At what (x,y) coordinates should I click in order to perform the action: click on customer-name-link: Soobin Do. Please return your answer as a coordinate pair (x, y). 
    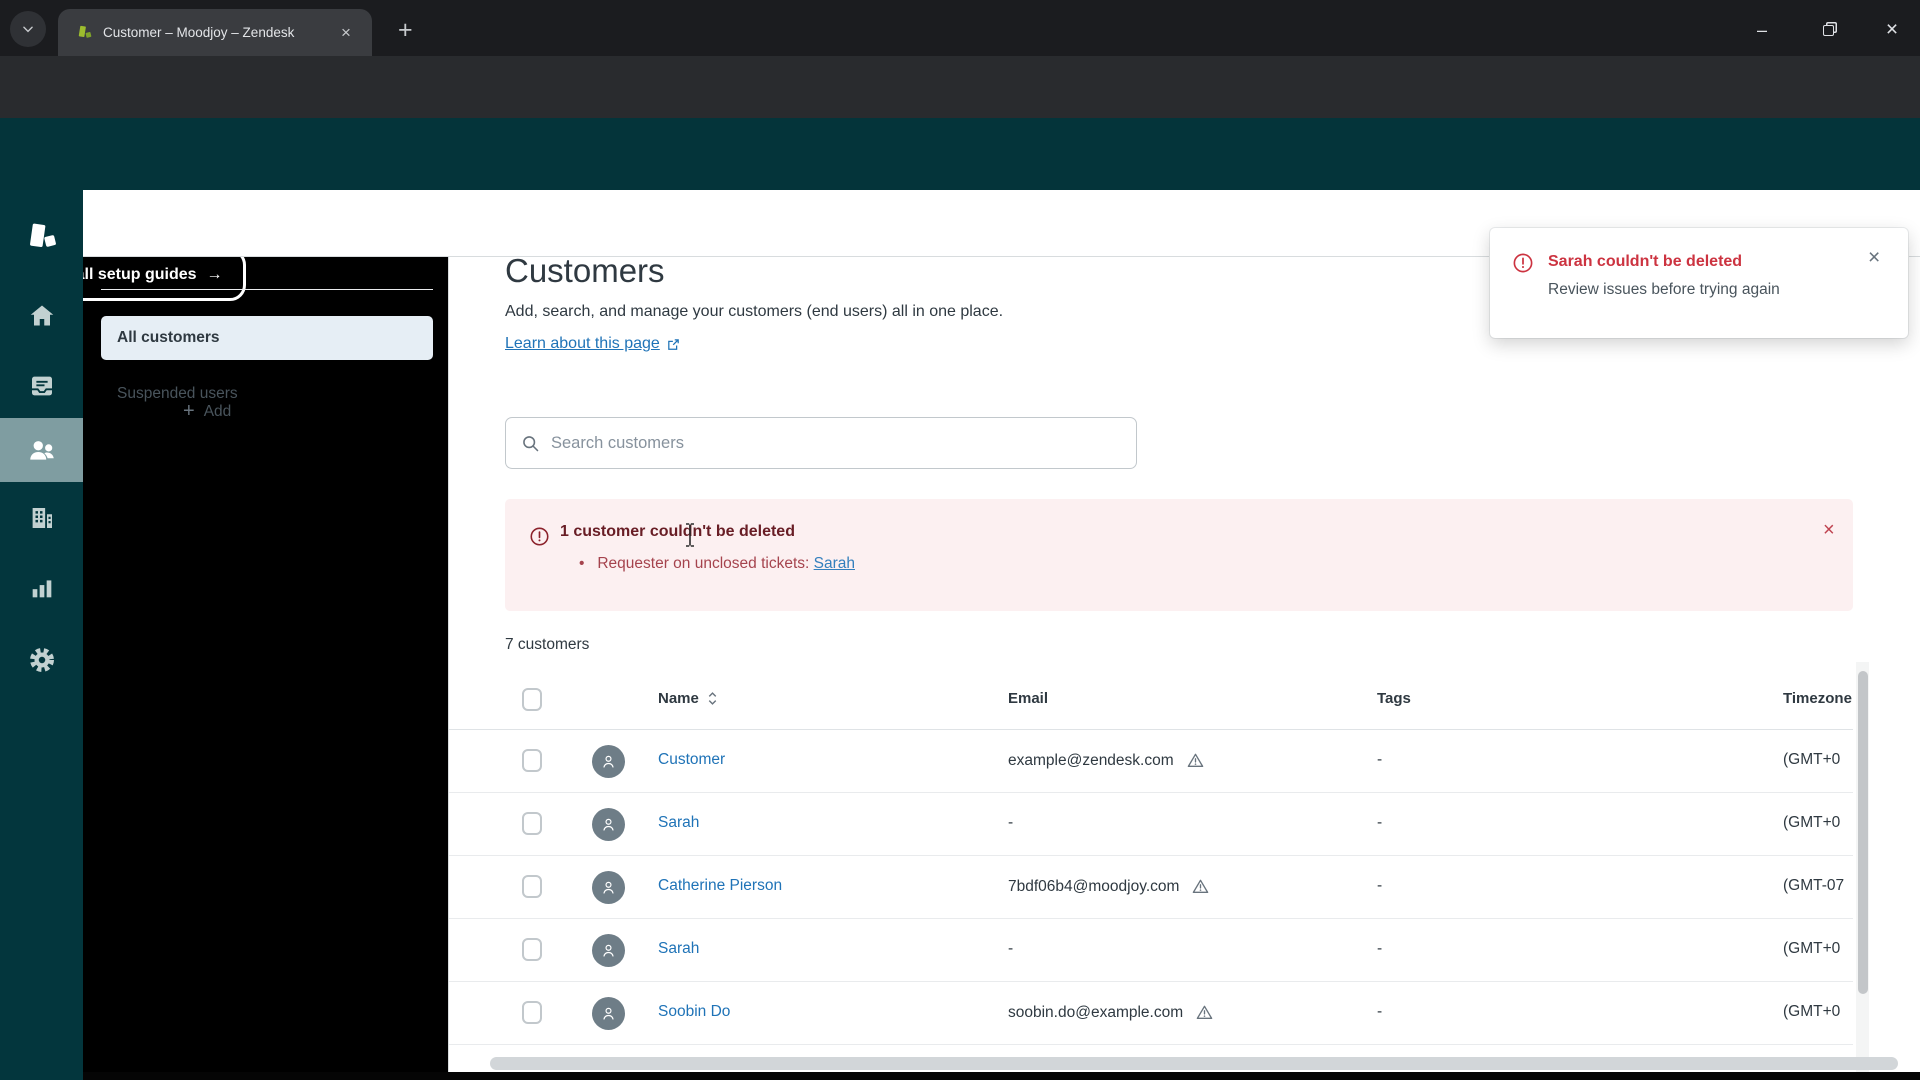
    Looking at the image, I should click on (694, 1012).